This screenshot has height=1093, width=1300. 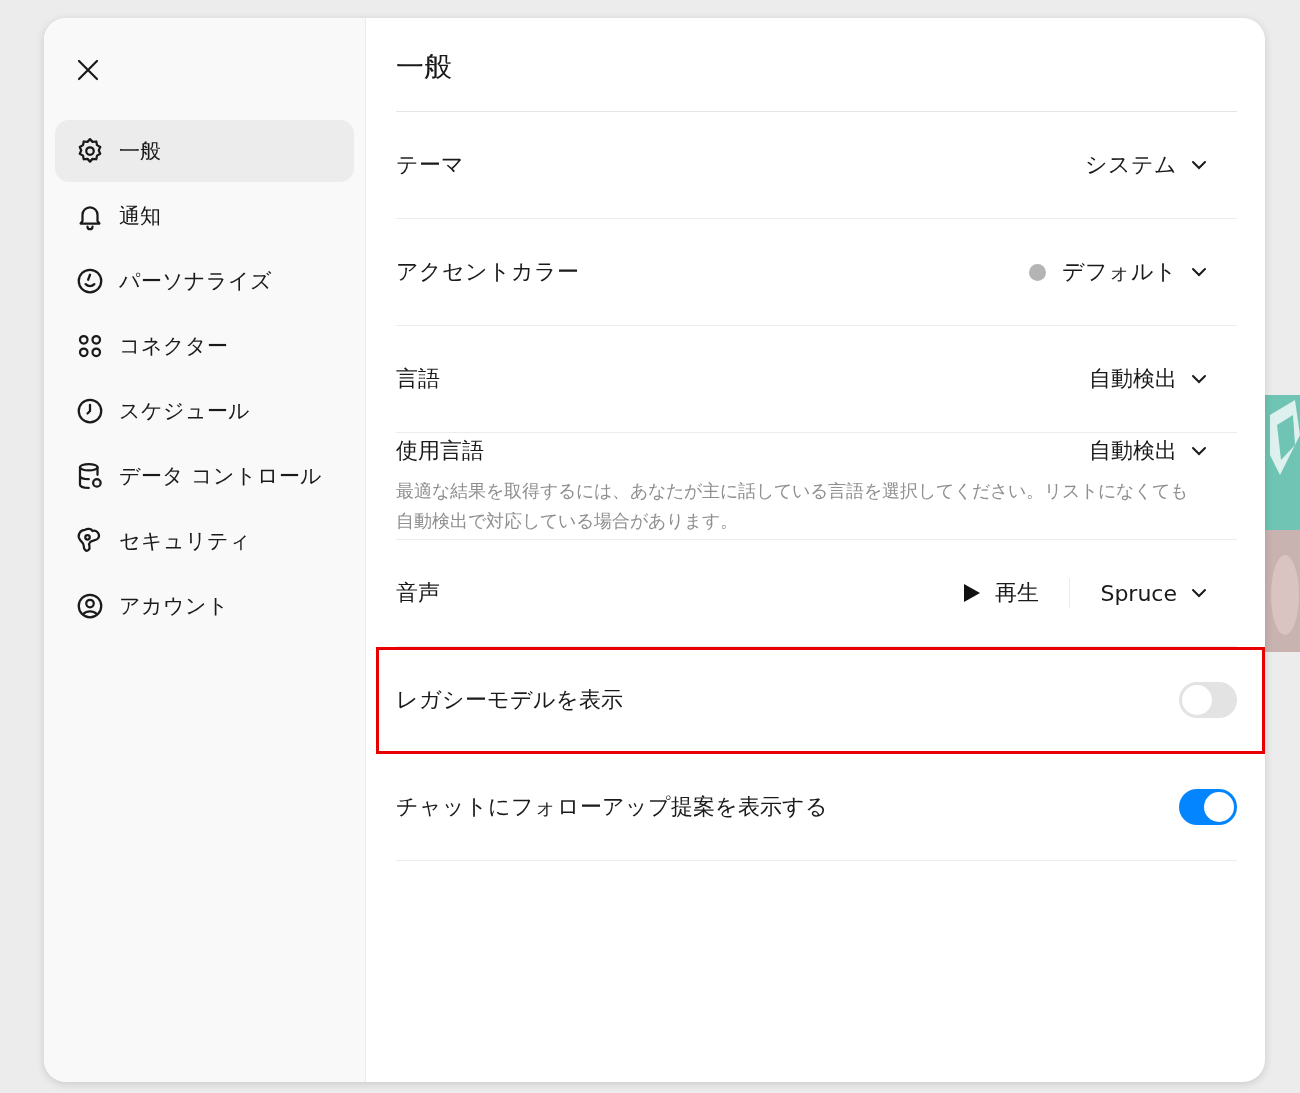 What do you see at coordinates (204, 541) in the screenshot?
I see `sidebar-item: セキュリティ` at bounding box center [204, 541].